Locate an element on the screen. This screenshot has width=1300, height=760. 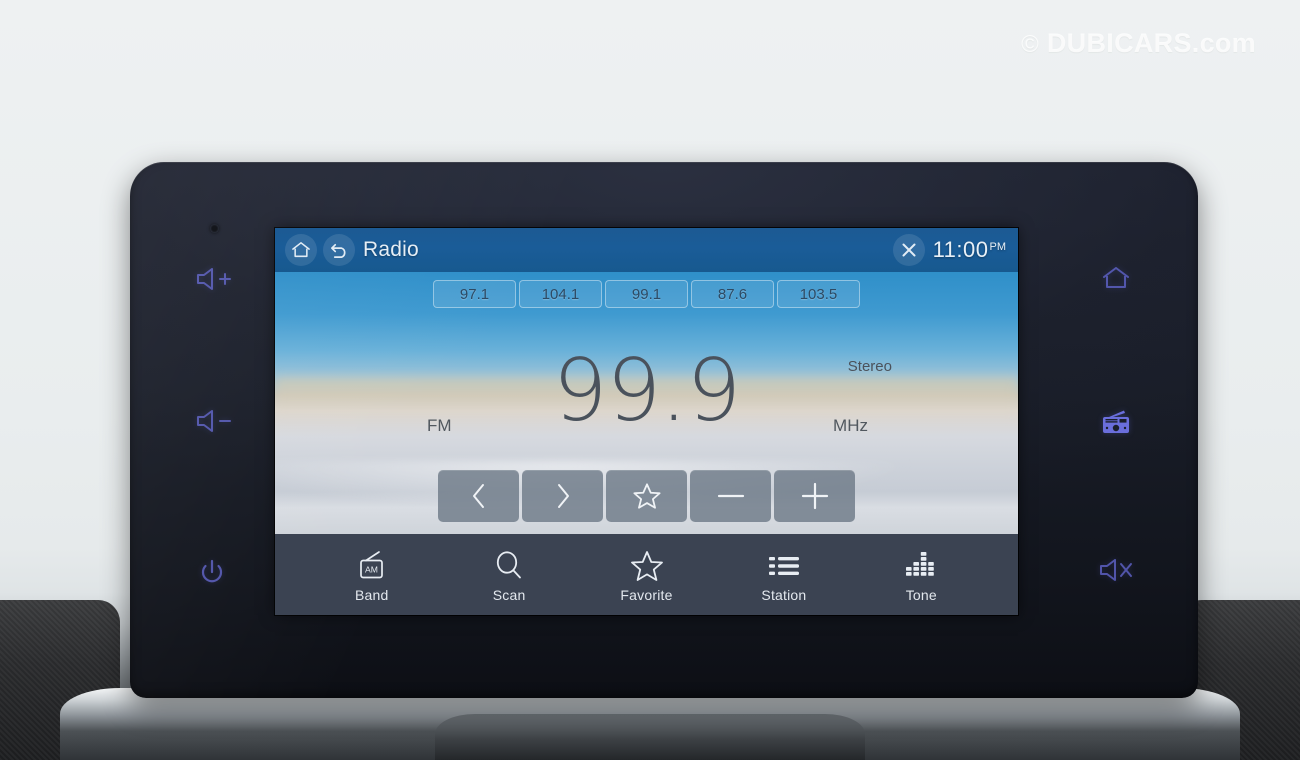
nav-label: Band is located at coordinates (371, 594).